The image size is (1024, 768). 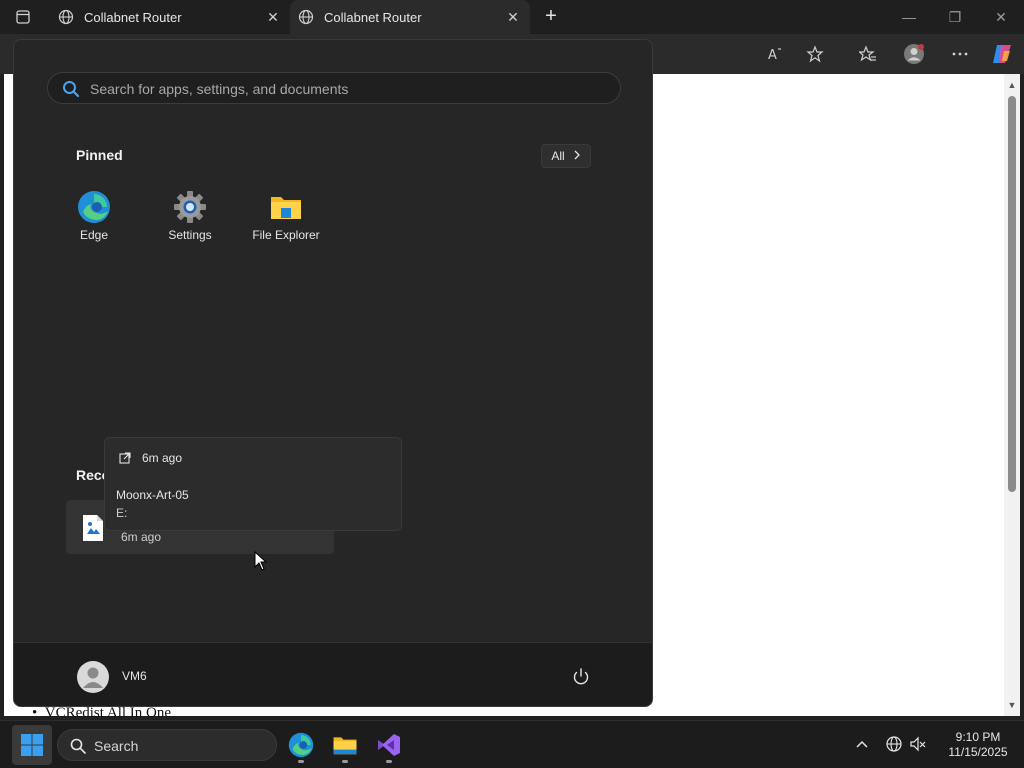 I want to click on start-button, so click(x=32, y=745).